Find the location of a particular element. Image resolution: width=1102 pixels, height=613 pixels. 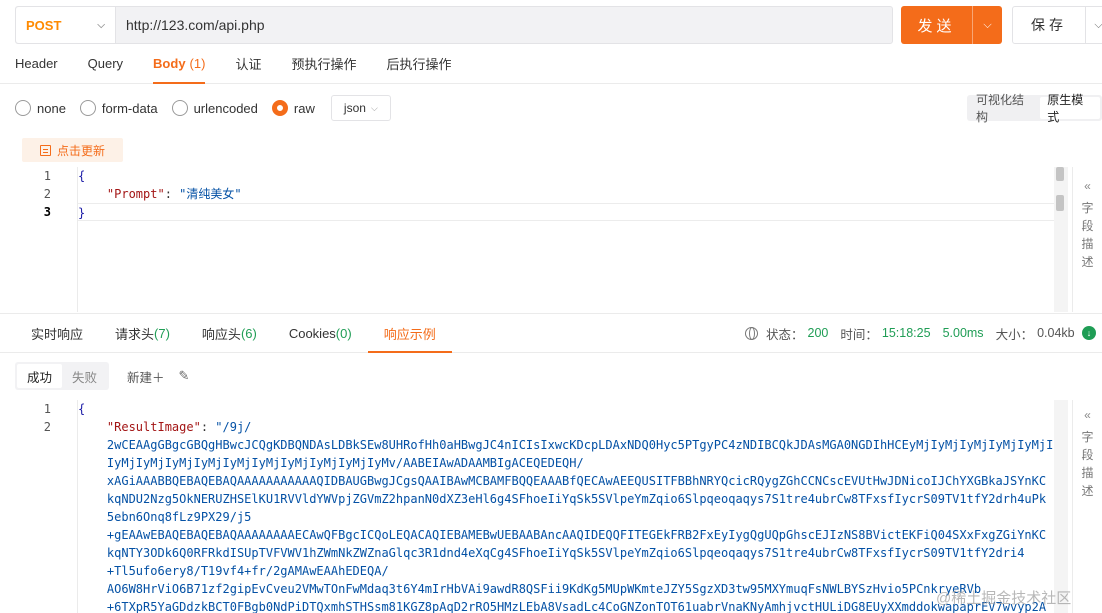

format-select: json ⌵ is located at coordinates (360, 108).